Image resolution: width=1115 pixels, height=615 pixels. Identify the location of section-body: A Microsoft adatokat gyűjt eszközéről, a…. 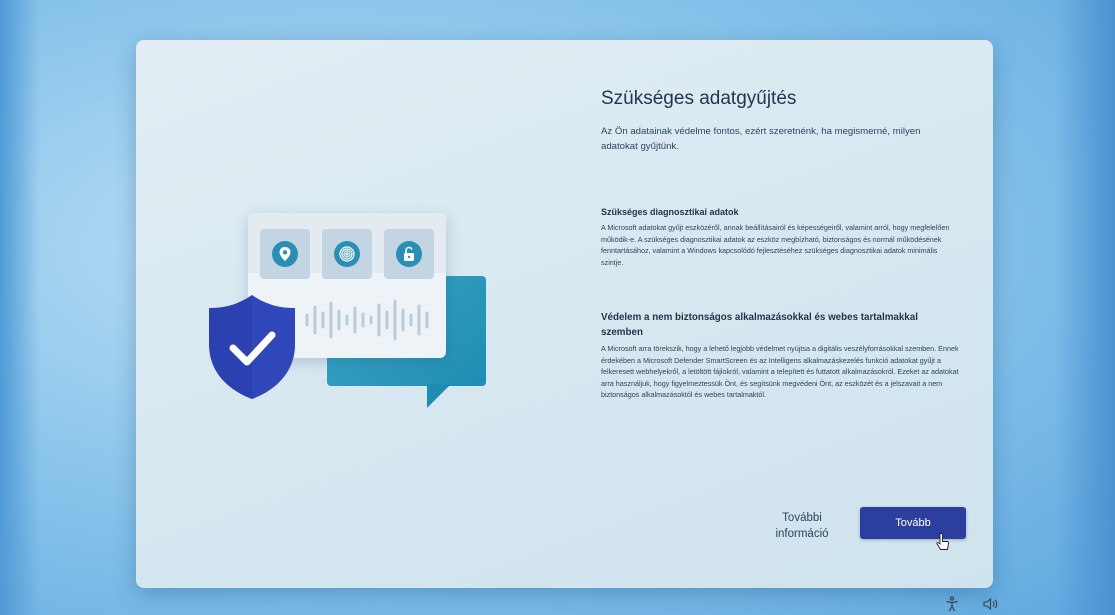
(775, 245).